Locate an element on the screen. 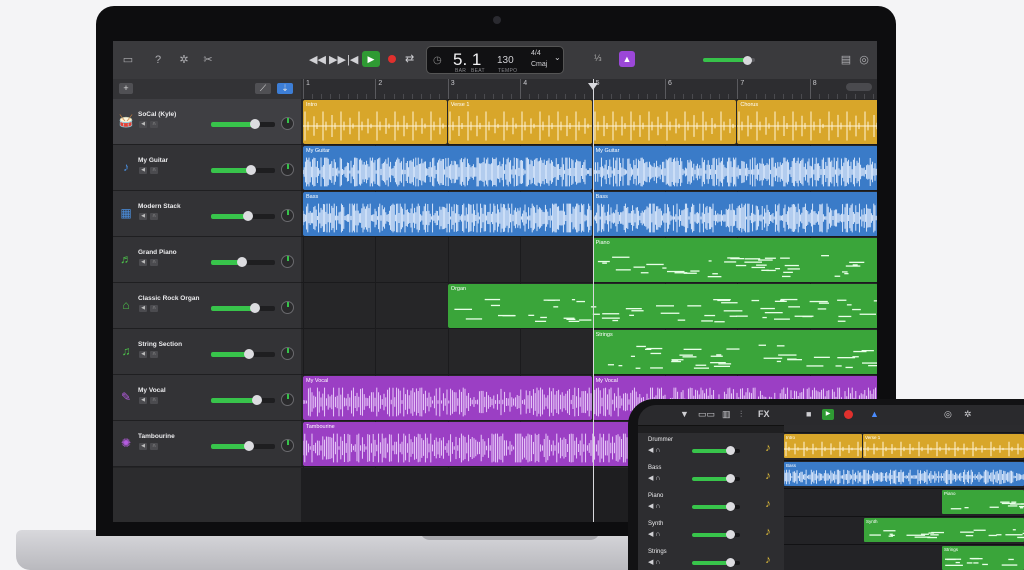  lcd-dropdown-icon: ⌄ is located at coordinates (557, 57).